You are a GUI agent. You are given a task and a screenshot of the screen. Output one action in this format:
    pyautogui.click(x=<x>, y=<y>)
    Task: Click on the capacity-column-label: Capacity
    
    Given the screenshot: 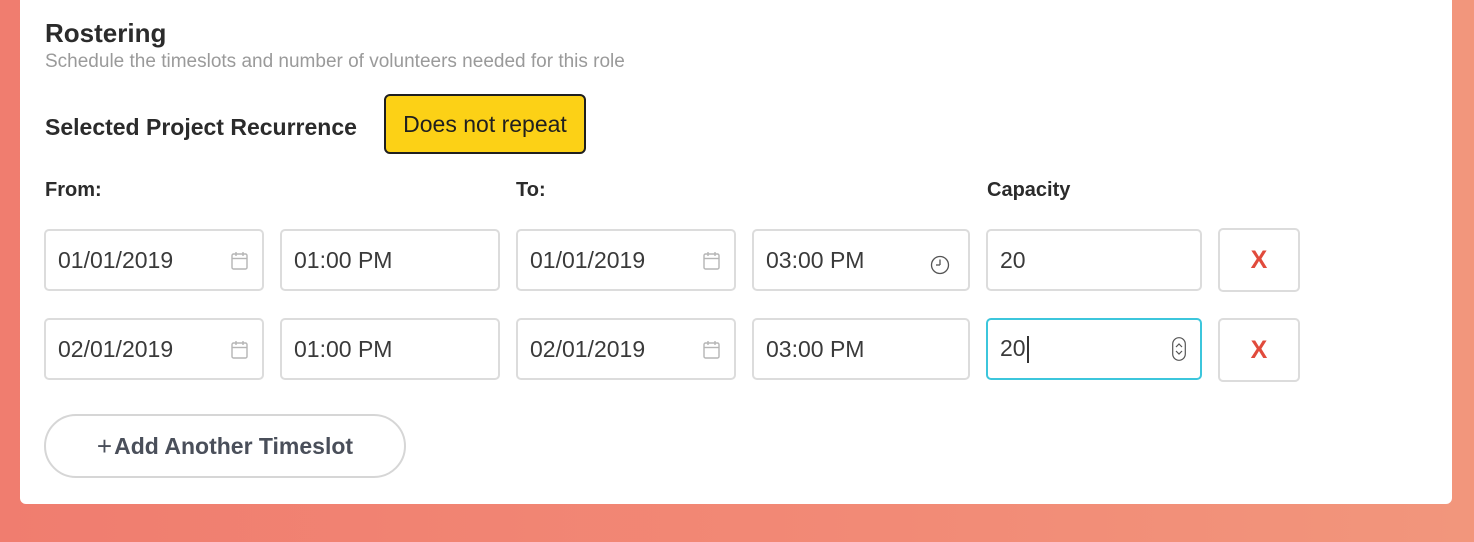 What is the action you would take?
    pyautogui.click(x=1029, y=190)
    